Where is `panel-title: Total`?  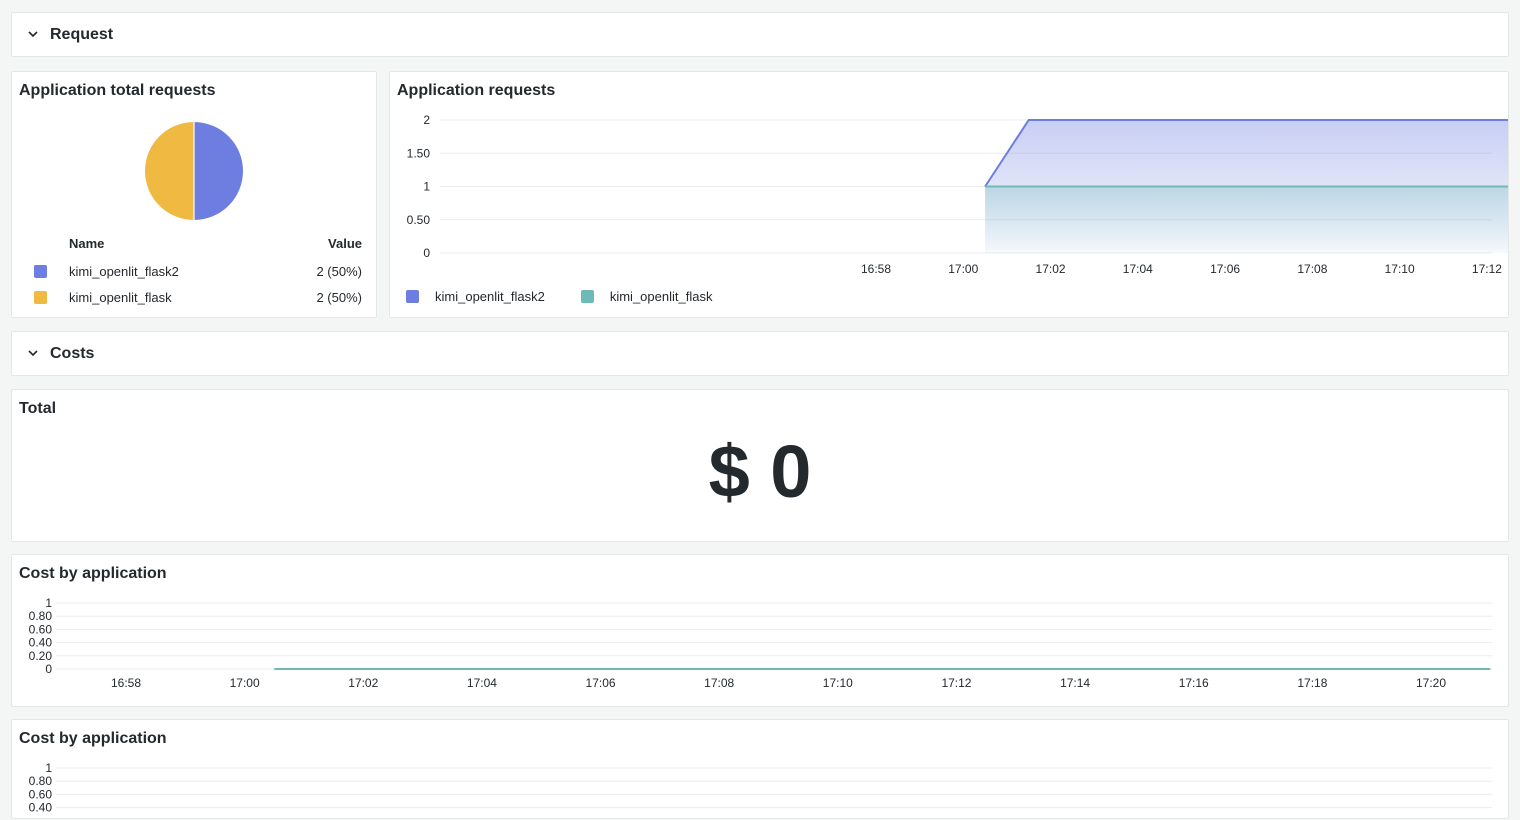
panel-title: Total is located at coordinates (38, 408).